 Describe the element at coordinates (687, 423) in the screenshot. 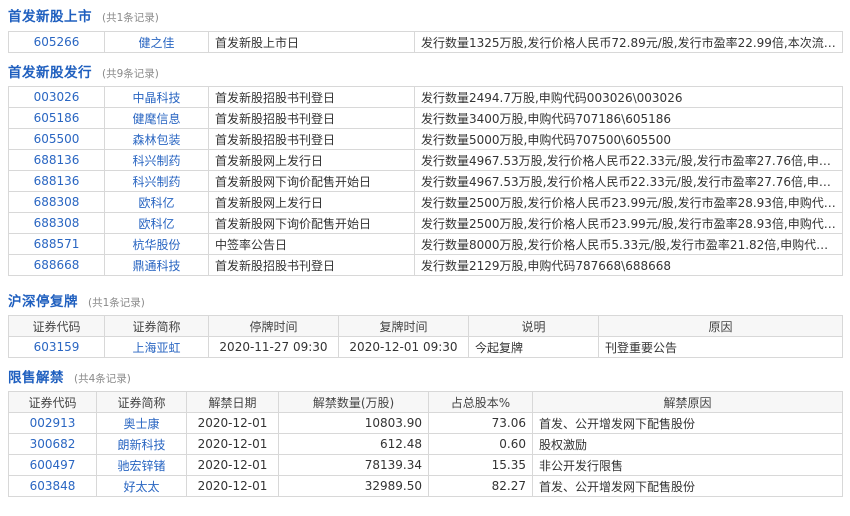

I see `unlock-reason: 首发、公开增发网下配售股份` at that location.